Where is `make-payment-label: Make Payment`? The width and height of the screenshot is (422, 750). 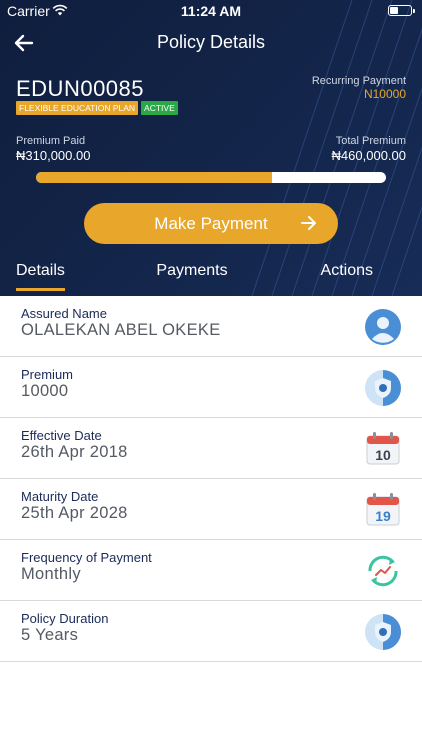 make-payment-label: Make Payment is located at coordinates (211, 223).